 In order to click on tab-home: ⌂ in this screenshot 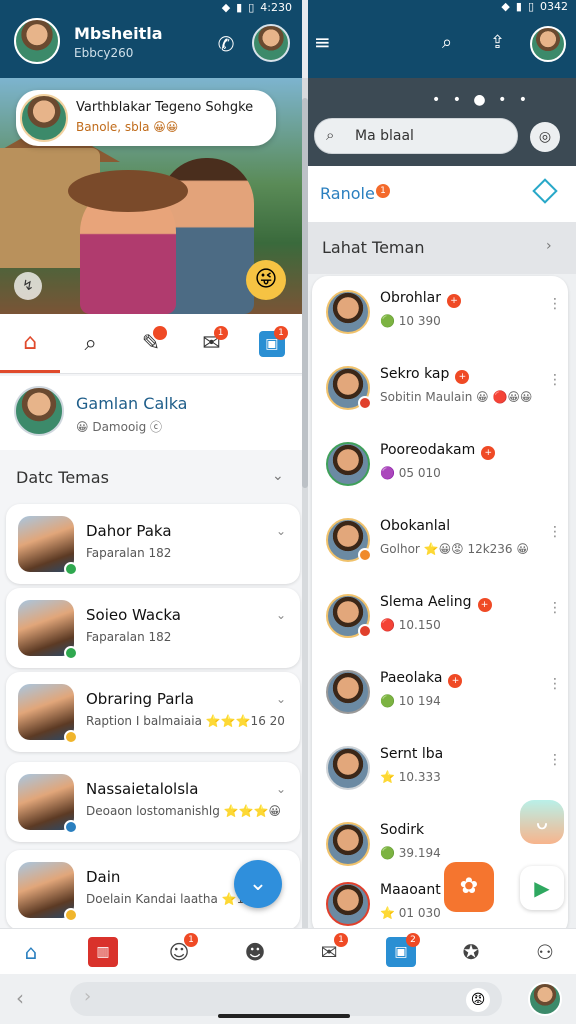, I will do `click(30, 343)`.